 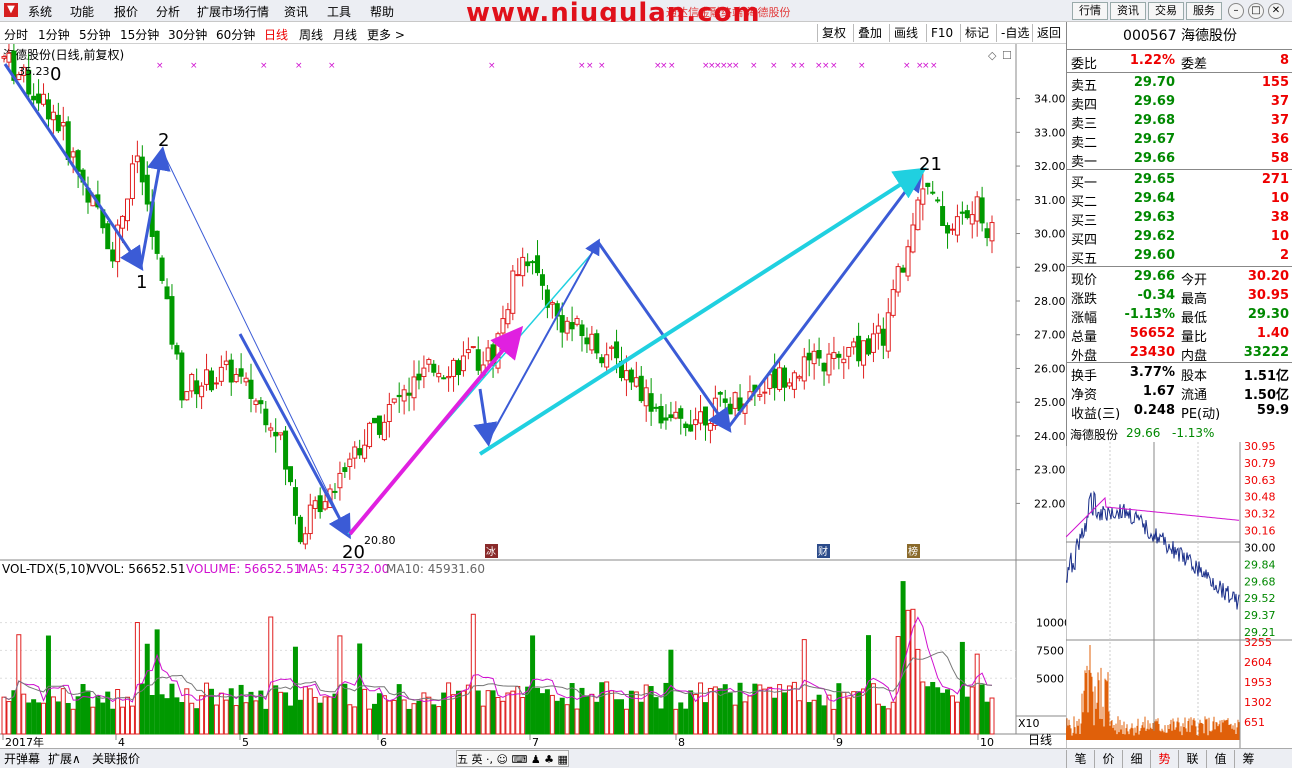 What do you see at coordinates (1050, 335) in the screenshot?
I see `price-tick-label: 27.00` at bounding box center [1050, 335].